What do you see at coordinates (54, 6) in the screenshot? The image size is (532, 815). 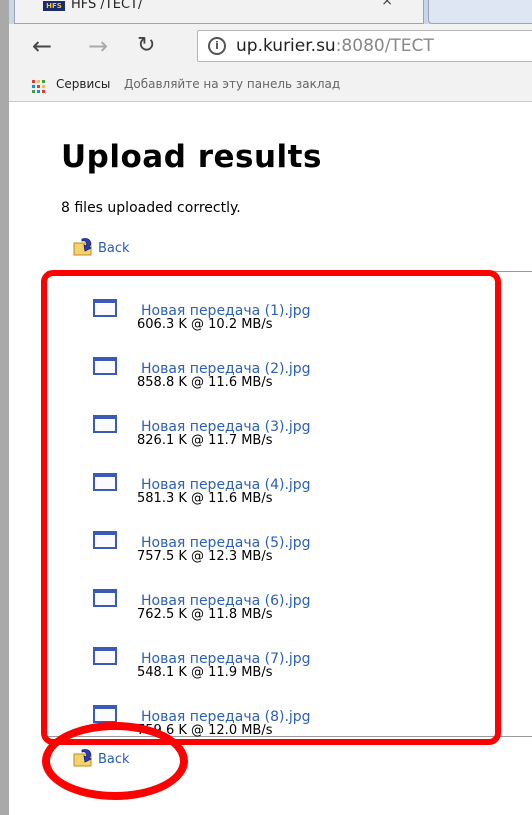 I see `hfs-favicon-icon: HFS` at bounding box center [54, 6].